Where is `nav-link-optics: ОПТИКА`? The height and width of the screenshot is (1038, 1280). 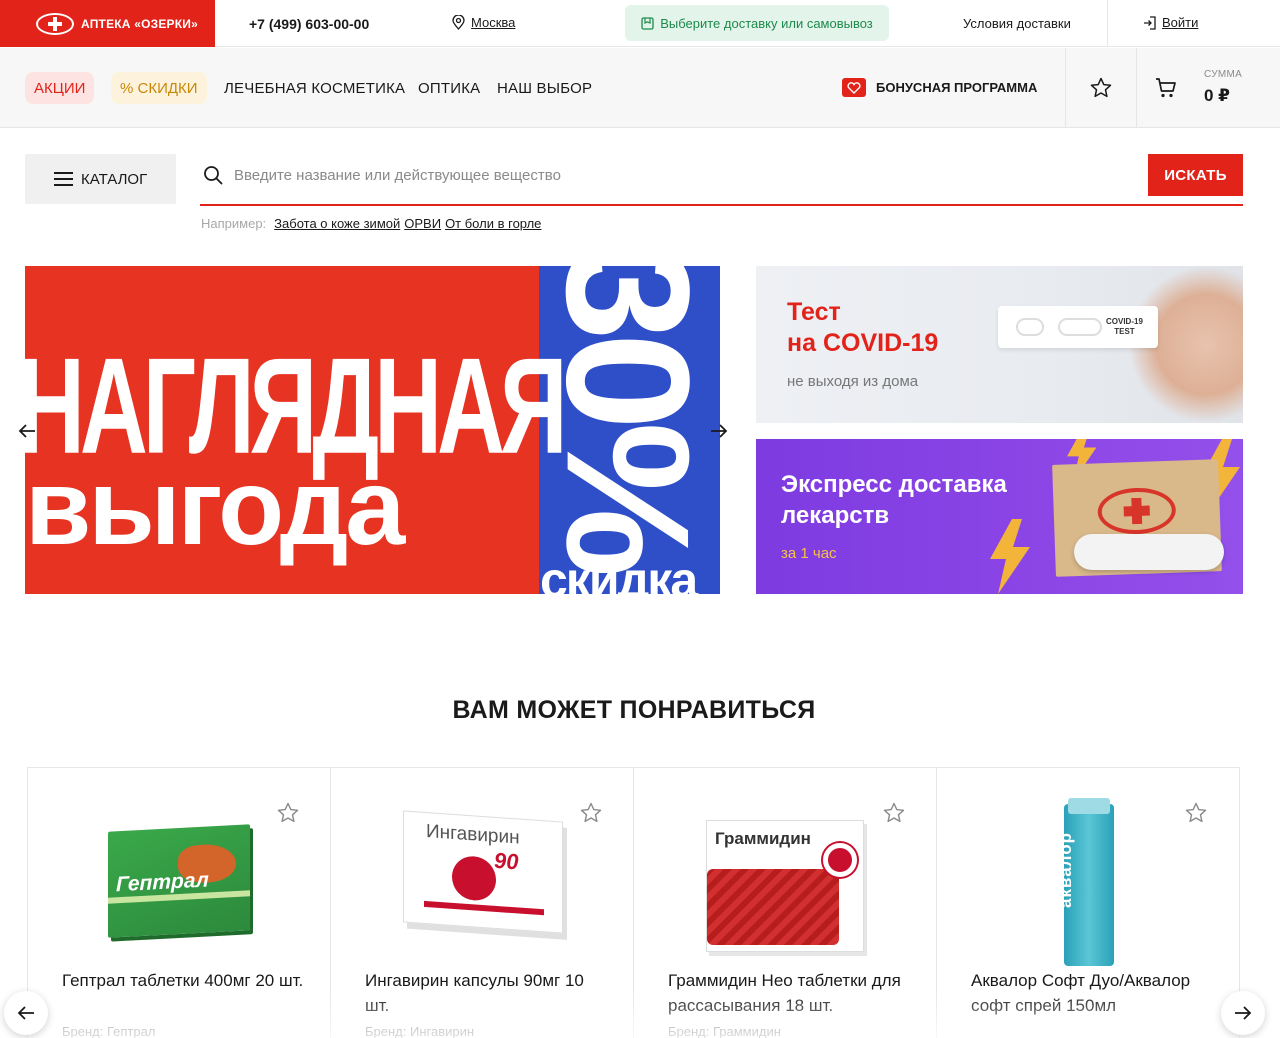 nav-link-optics: ОПТИКА is located at coordinates (449, 88).